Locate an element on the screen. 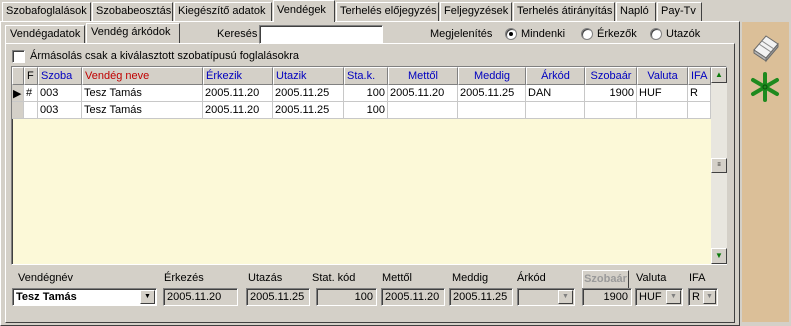 This screenshot has height=326, width=791. valuta-value: HUF is located at coordinates (650, 297).